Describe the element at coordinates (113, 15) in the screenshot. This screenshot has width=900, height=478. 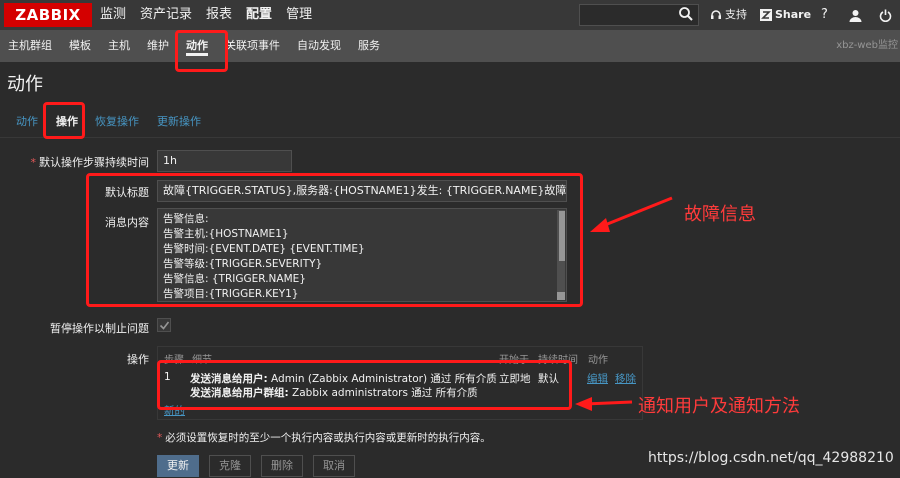
I see `top-menu-monitoring: 监测` at that location.